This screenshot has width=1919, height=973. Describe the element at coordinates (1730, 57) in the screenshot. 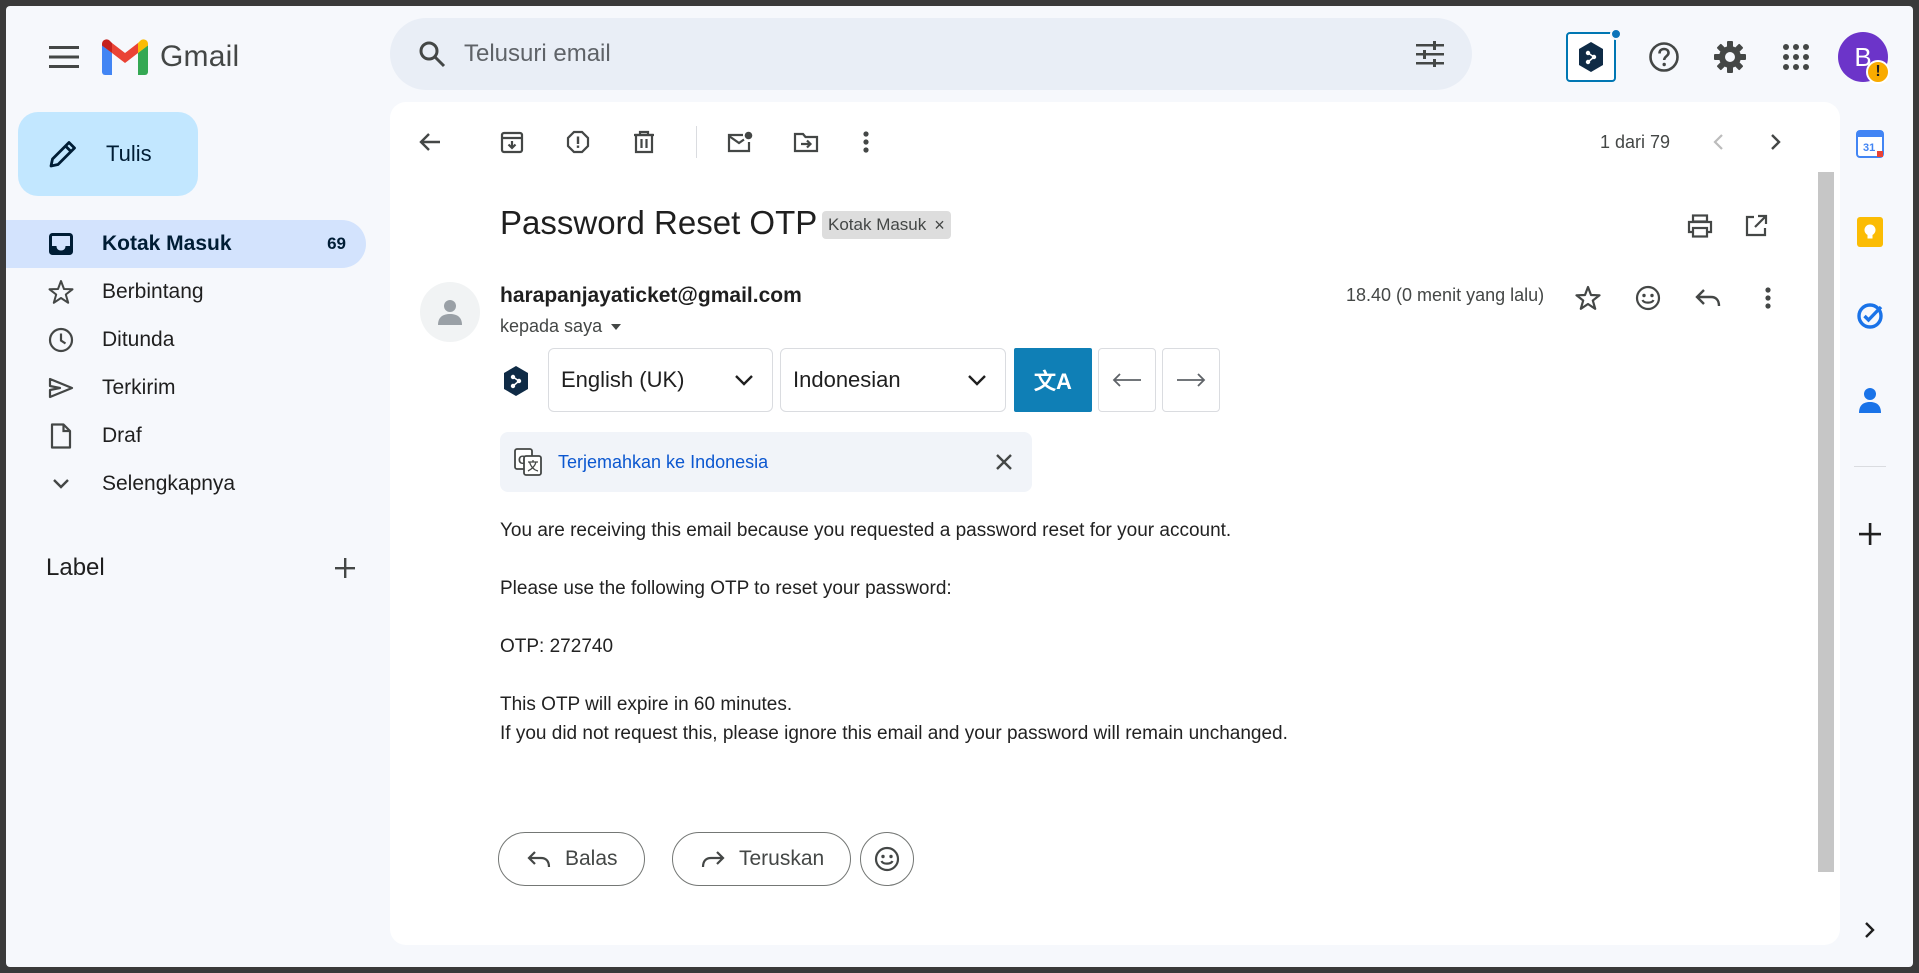

I see `settings-gear-icon` at that location.